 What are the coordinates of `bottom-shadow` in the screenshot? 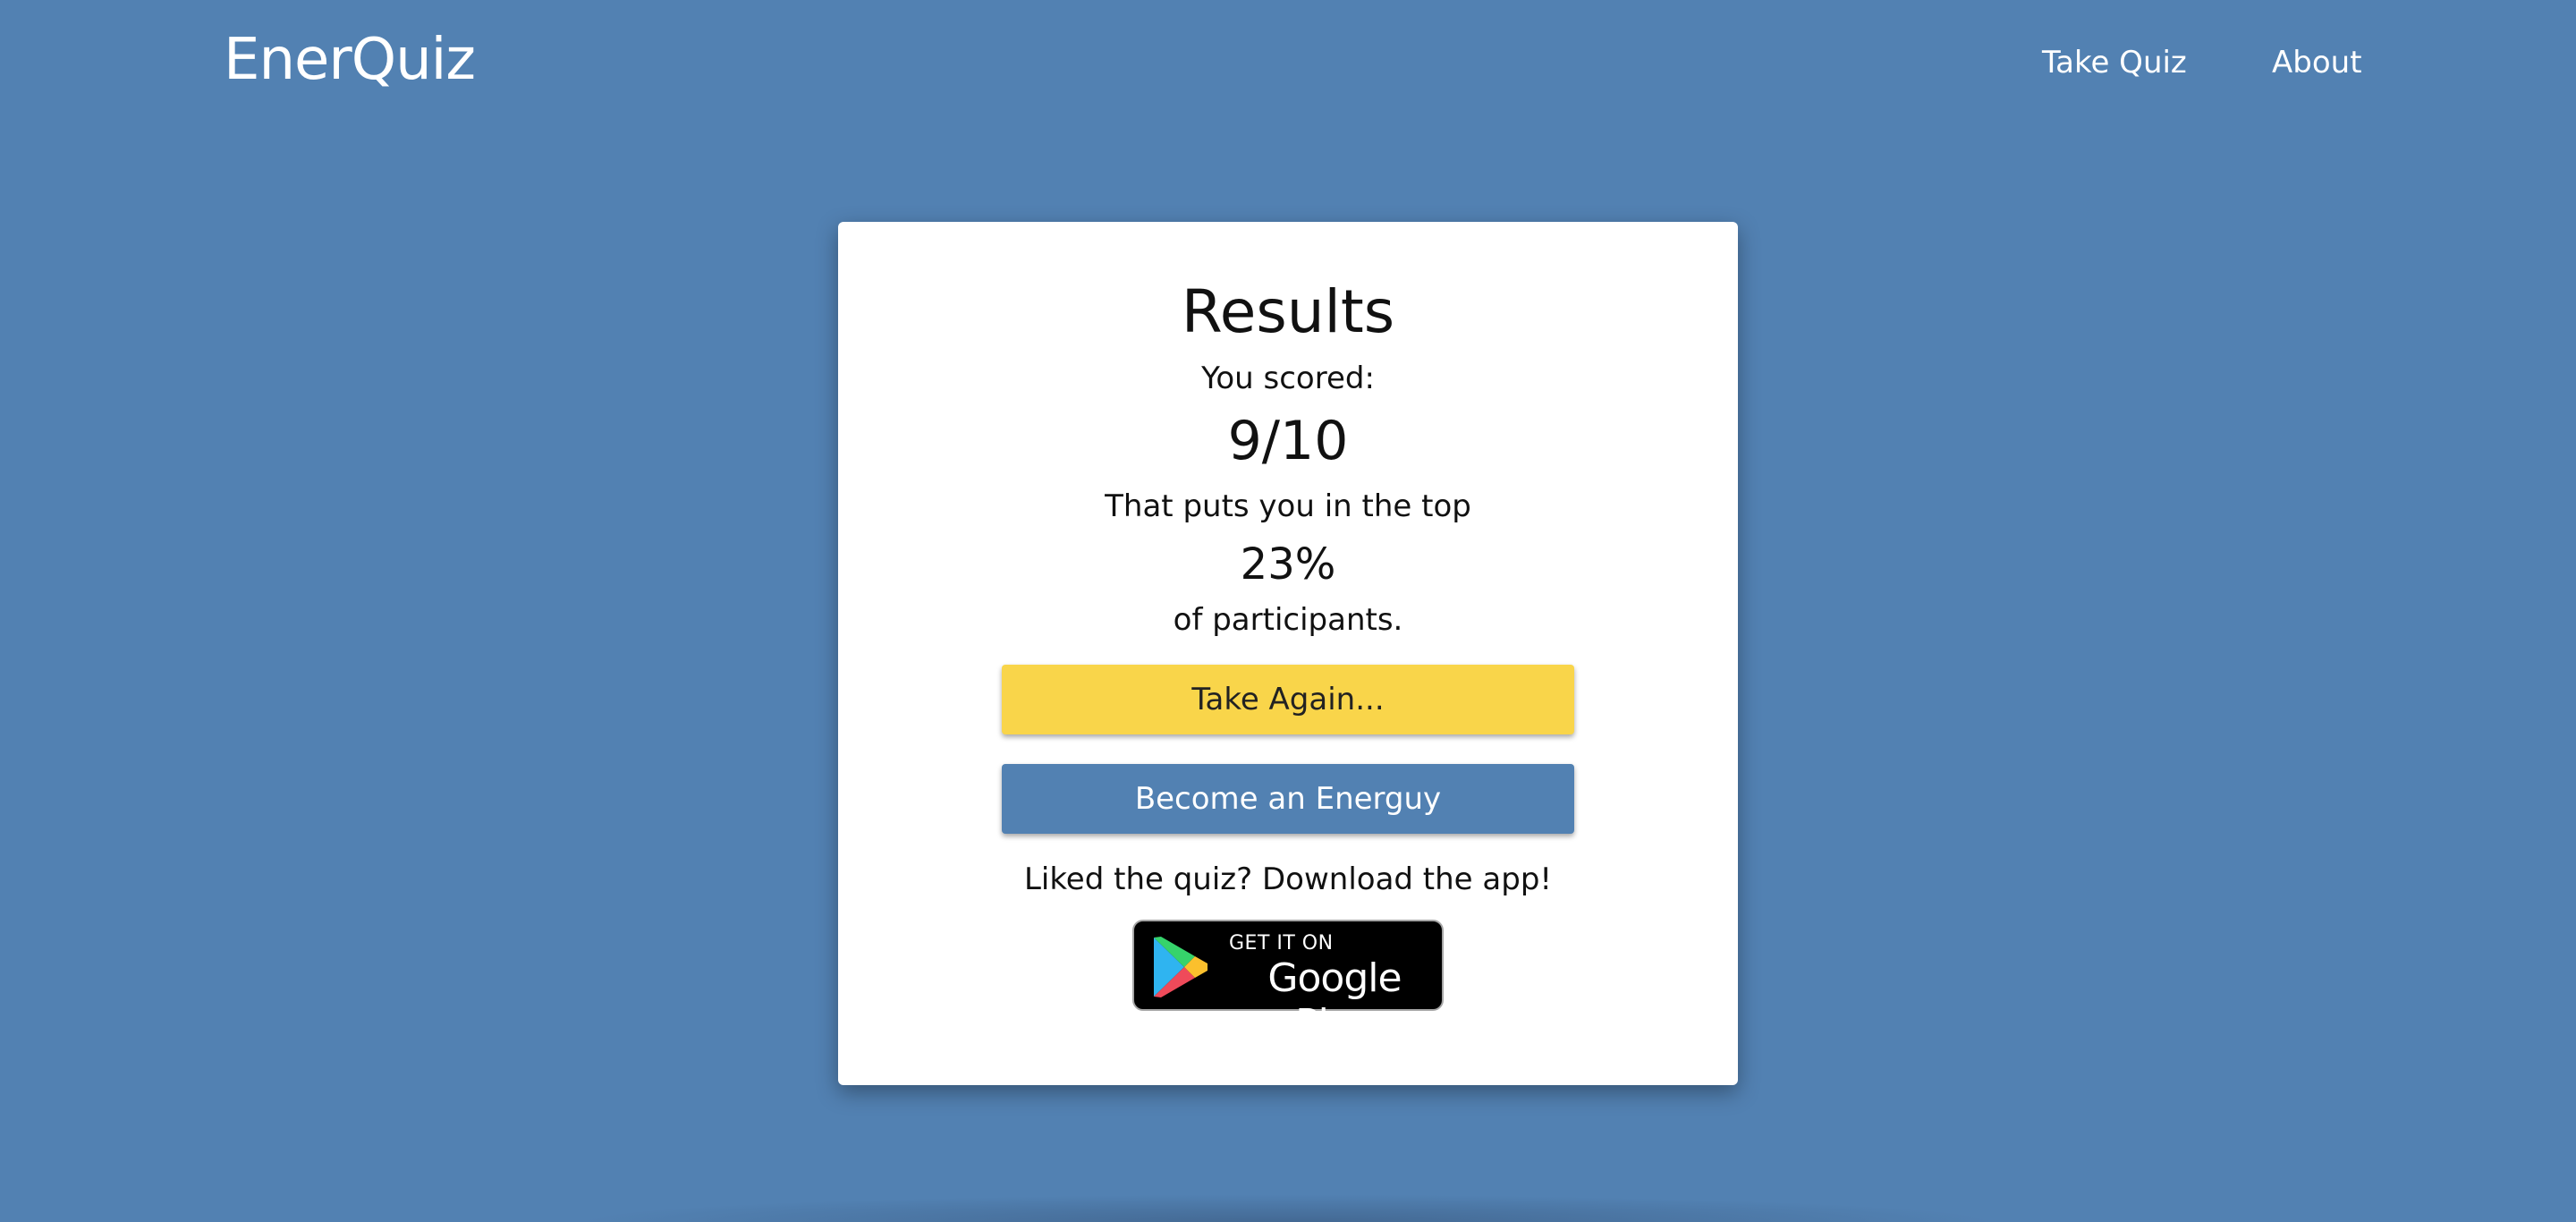 It's located at (1288, 1208).